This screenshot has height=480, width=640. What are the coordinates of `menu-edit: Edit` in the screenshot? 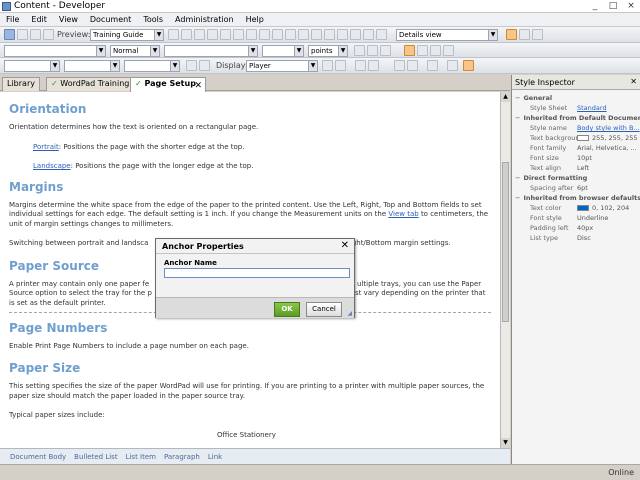 It's located at (39, 19).